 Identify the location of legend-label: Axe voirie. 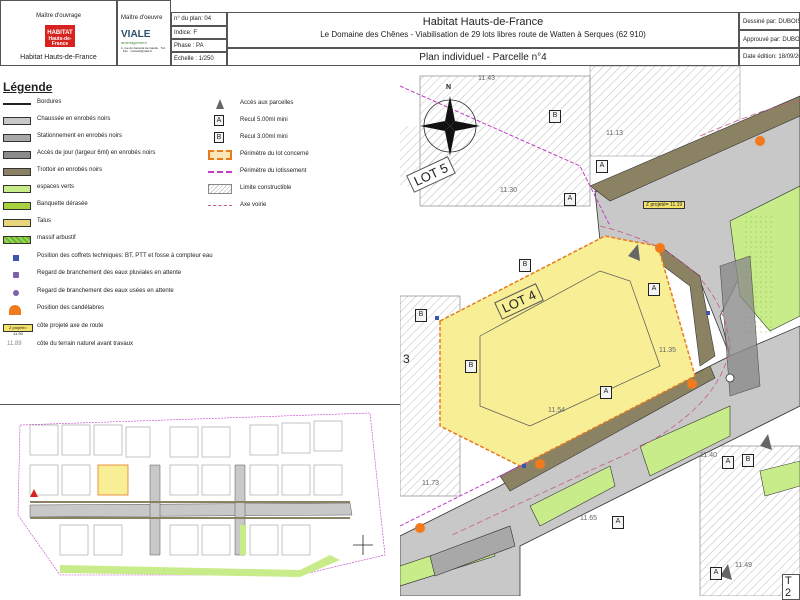
(253, 205).